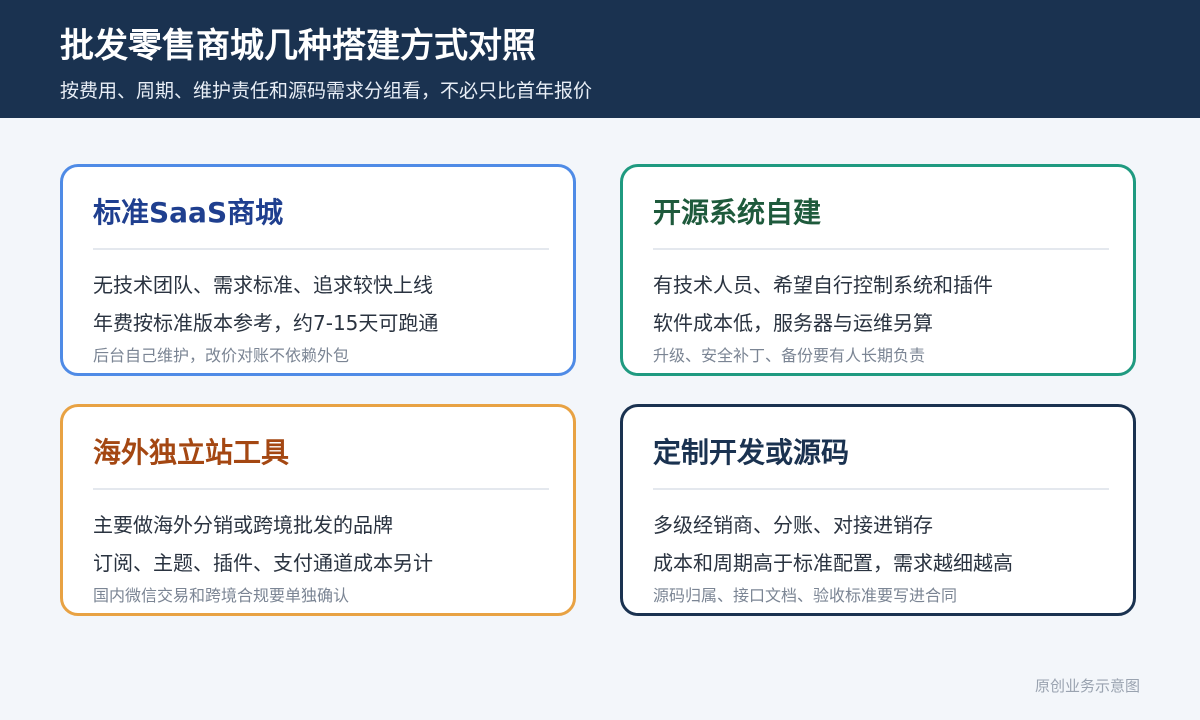 Image resolution: width=1200 pixels, height=720 pixels. I want to click on footer-caption: 原创业务示意图, so click(1087, 686).